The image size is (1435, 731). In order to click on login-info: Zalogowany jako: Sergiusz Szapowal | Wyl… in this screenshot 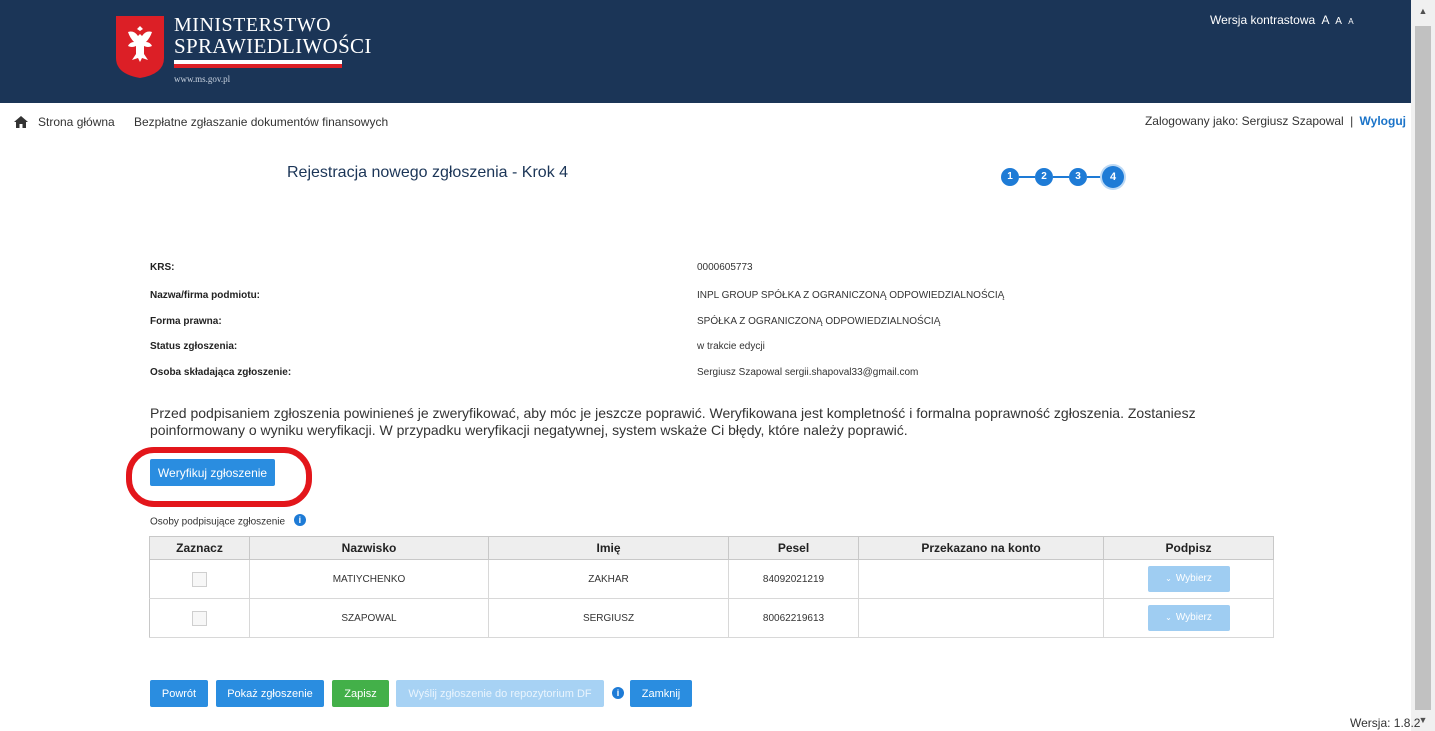, I will do `click(1275, 121)`.